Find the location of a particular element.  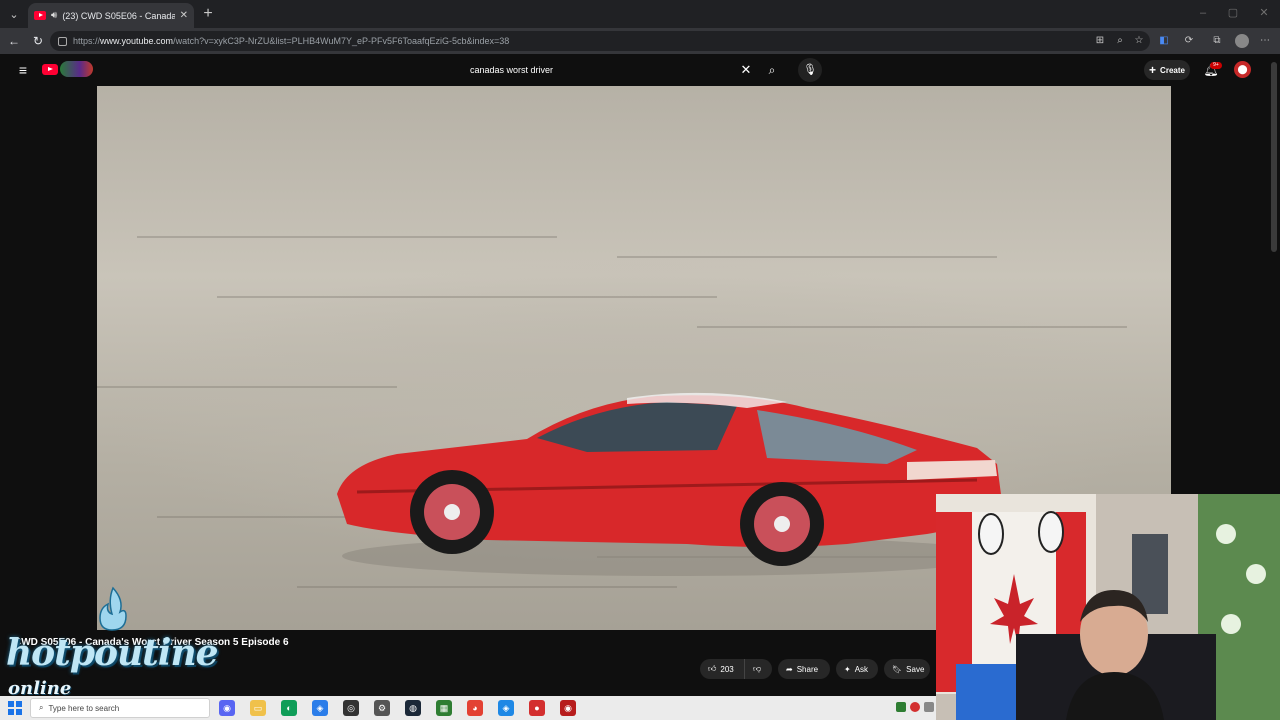

taskbar-search-box: ⌕ Type here to search is located at coordinates (120, 708).